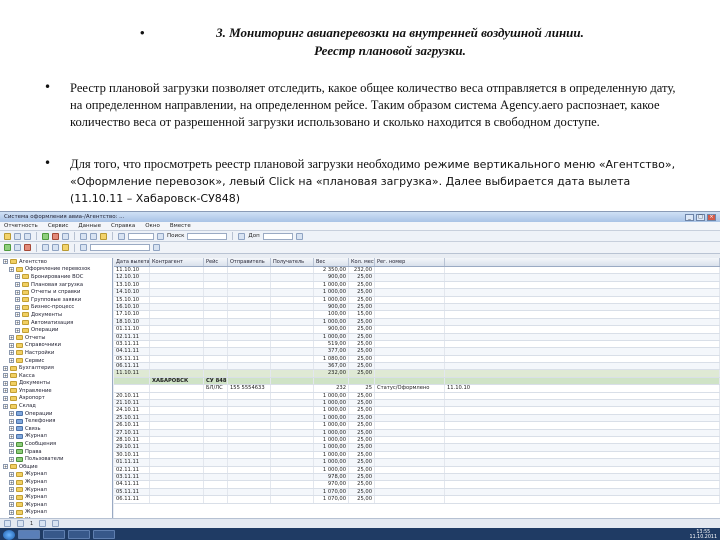 The image size is (720, 540). Describe the element at coordinates (56, 444) in the screenshot. I see `tree-item: + Сообщения` at that location.